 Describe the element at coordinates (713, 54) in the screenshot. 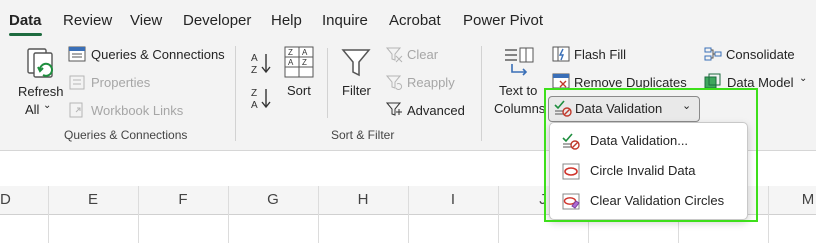

I see `consolidate-icon` at that location.